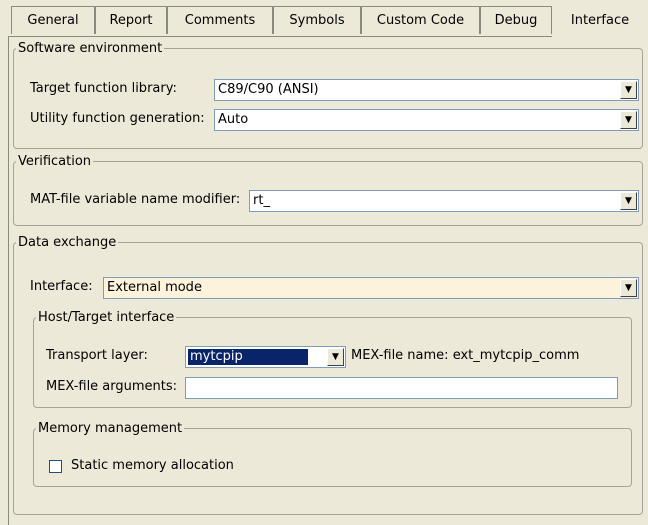  Describe the element at coordinates (131, 20) in the screenshot. I see `tab-report: Report` at that location.